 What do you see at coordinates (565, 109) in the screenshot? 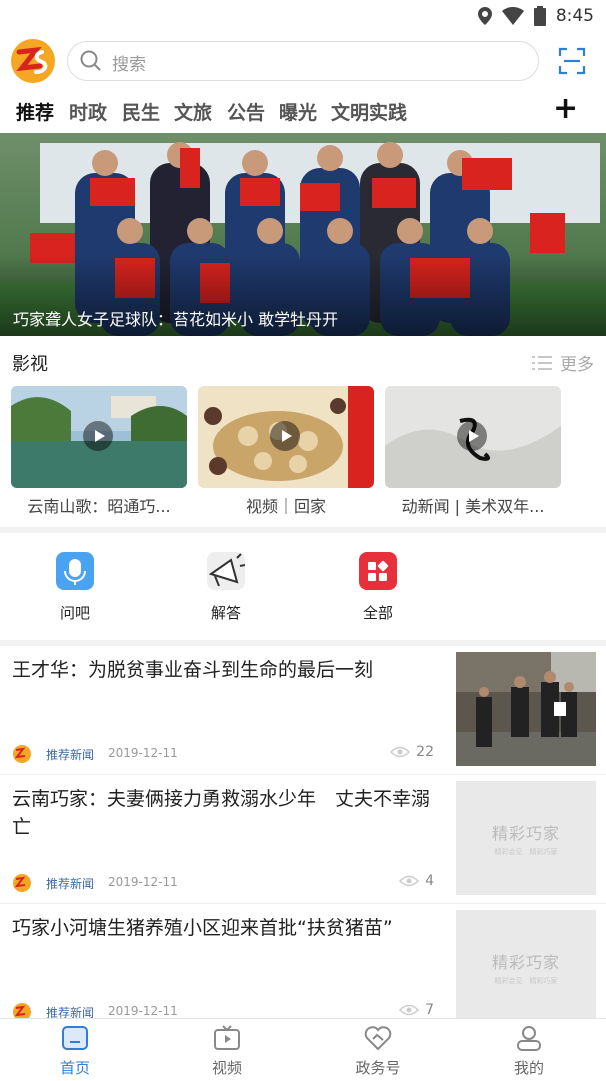
I see `add-tab-icon: +` at bounding box center [565, 109].